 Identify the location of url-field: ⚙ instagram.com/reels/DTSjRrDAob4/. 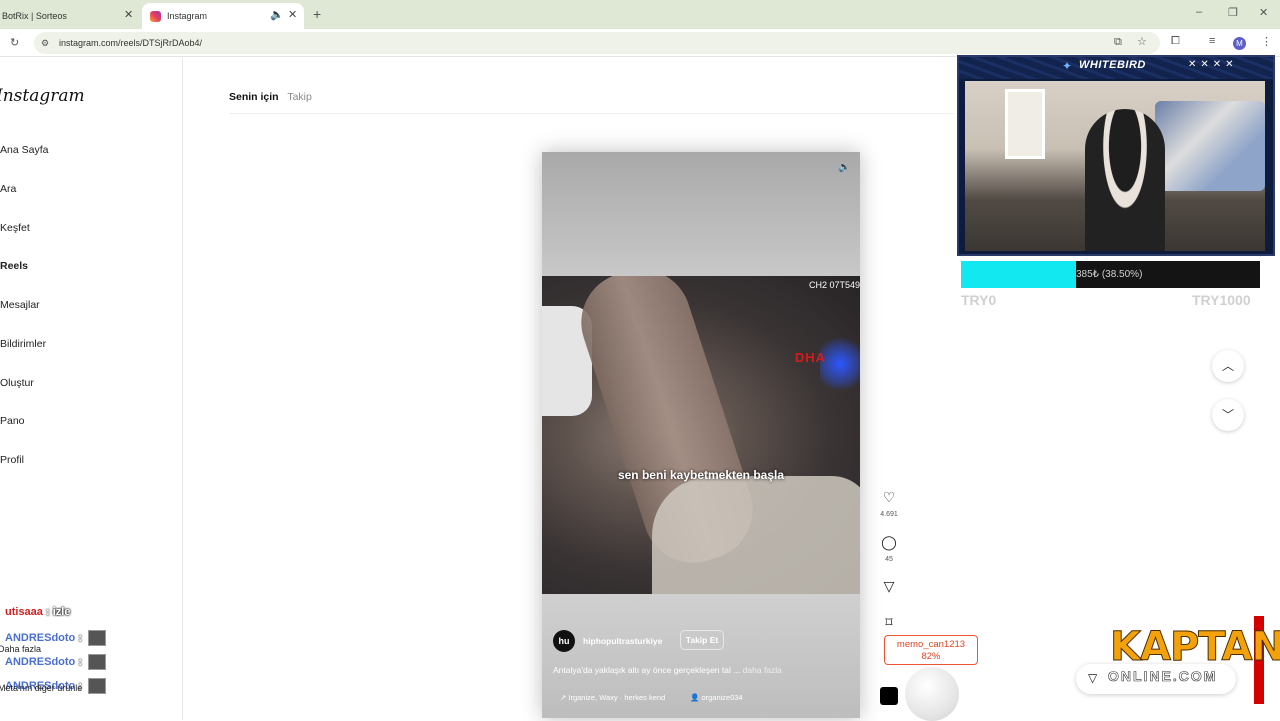
(597, 43).